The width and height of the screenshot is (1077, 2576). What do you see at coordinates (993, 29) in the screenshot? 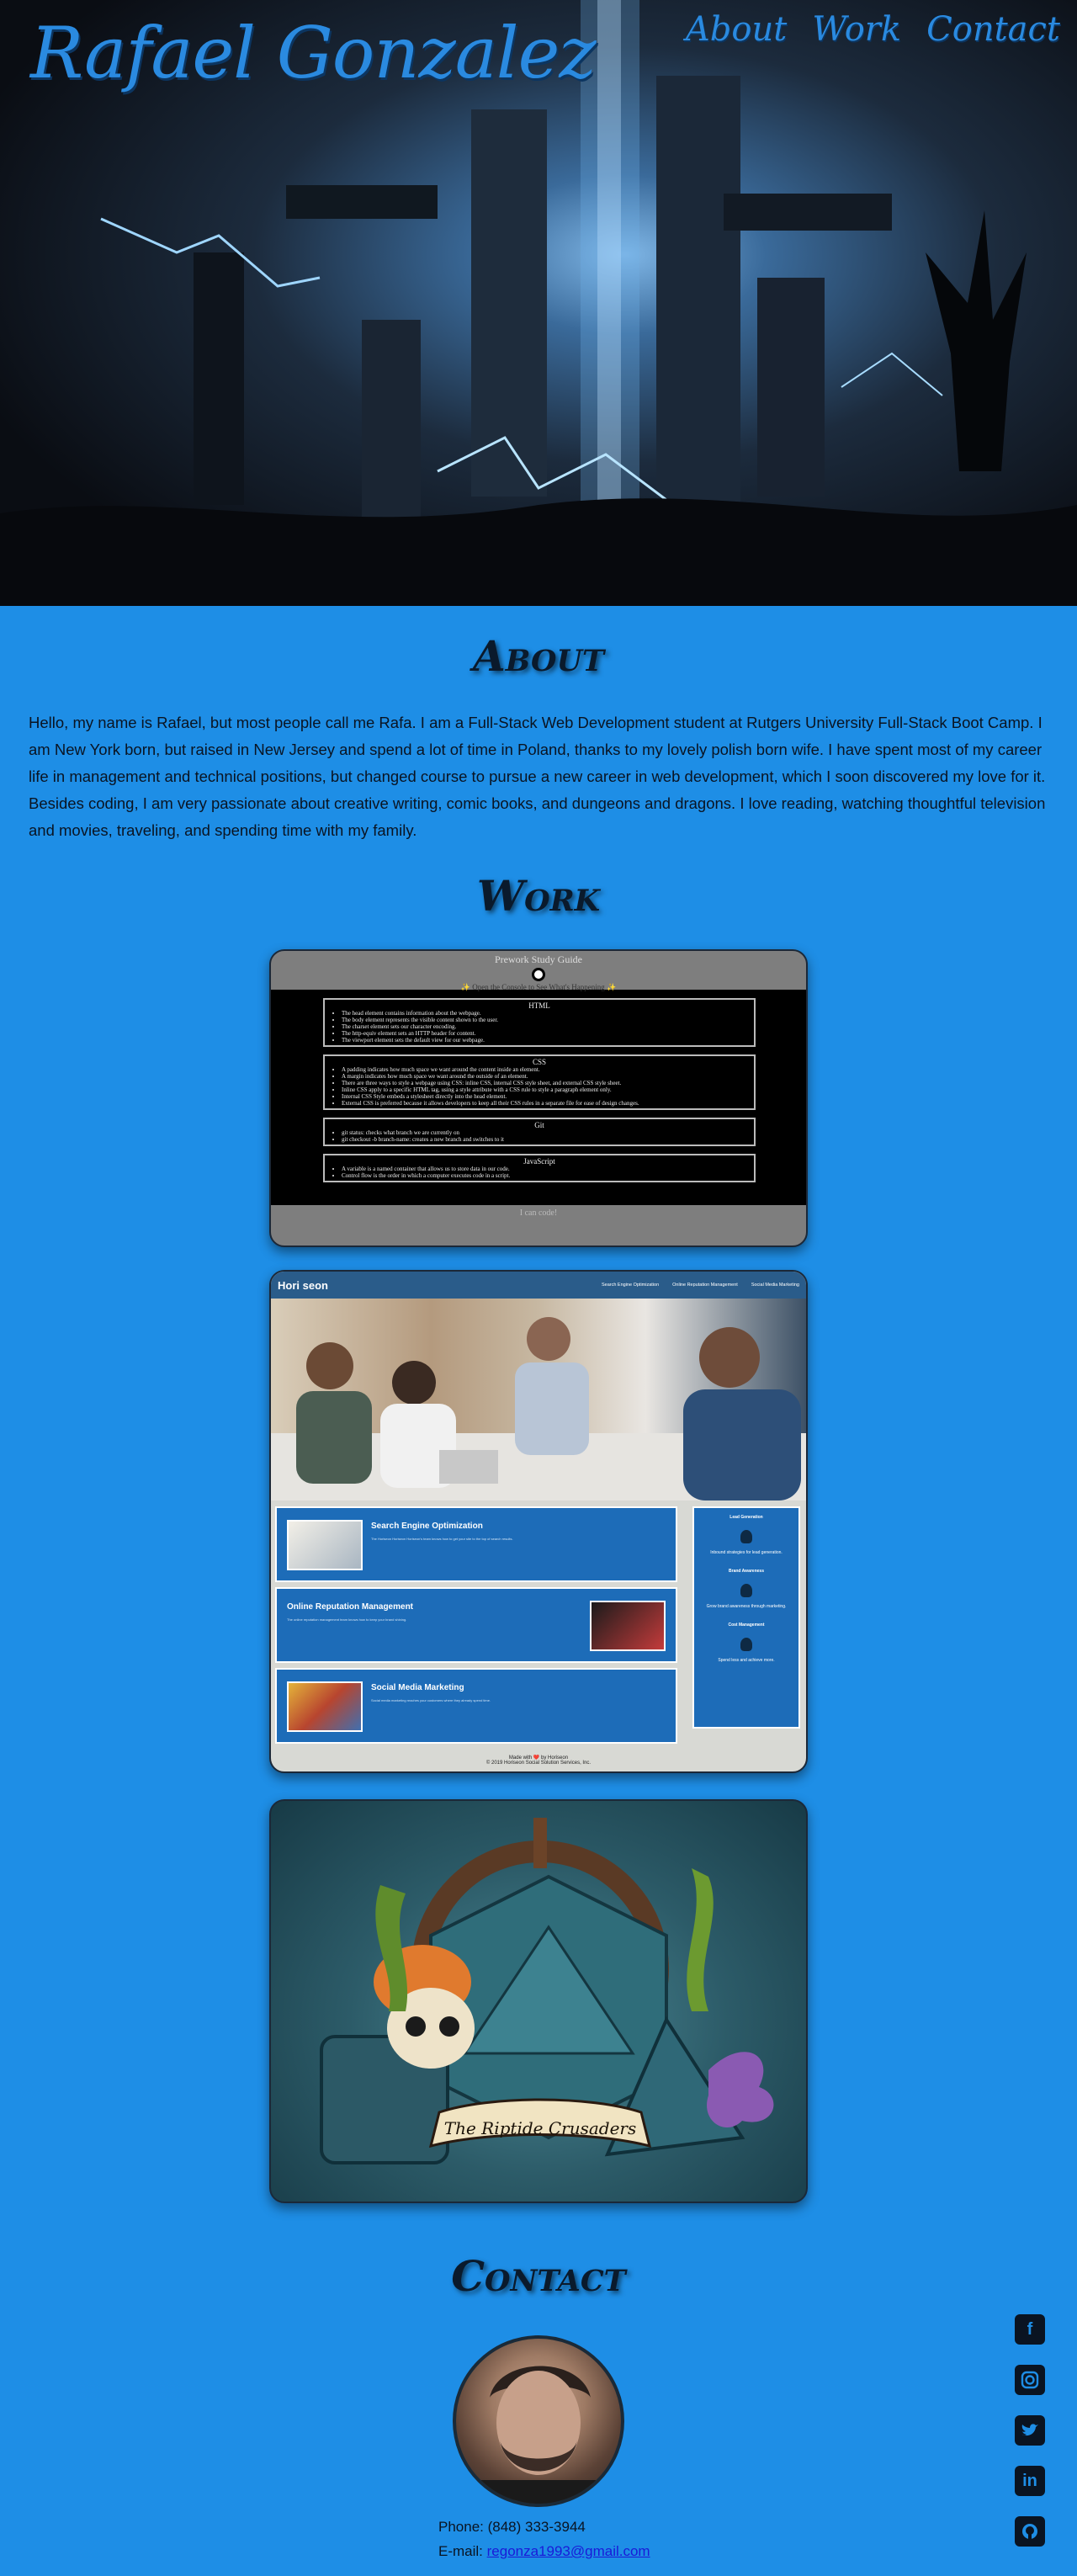
I see `nav-contact: Contact` at bounding box center [993, 29].